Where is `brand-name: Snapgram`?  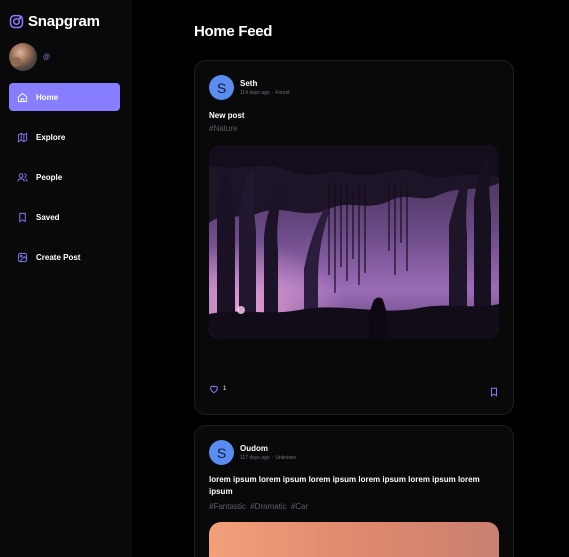
brand-name: Snapgram is located at coordinates (64, 21).